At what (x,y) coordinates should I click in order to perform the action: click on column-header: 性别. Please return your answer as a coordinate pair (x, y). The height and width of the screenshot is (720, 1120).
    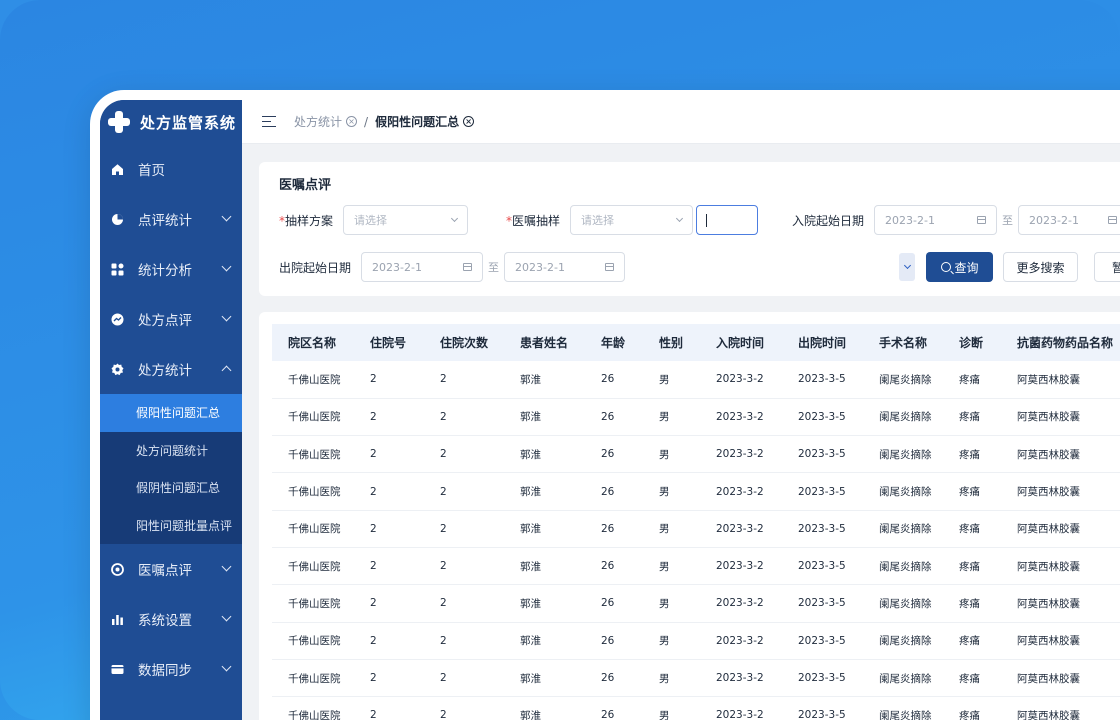
    Looking at the image, I should click on (671, 342).